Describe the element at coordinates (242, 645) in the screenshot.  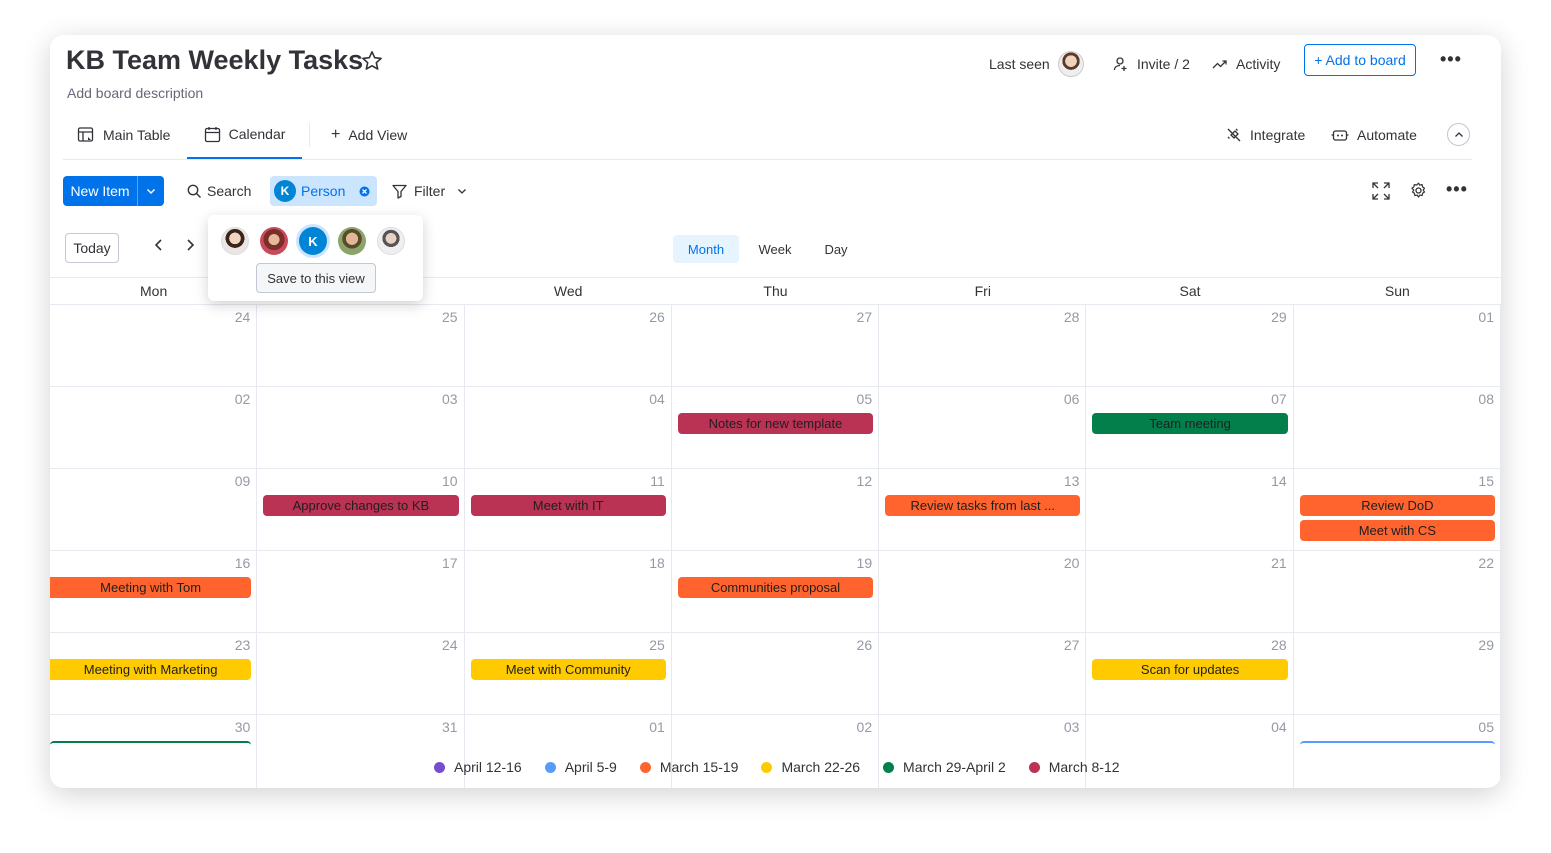
I see `day-number: 23` at that location.